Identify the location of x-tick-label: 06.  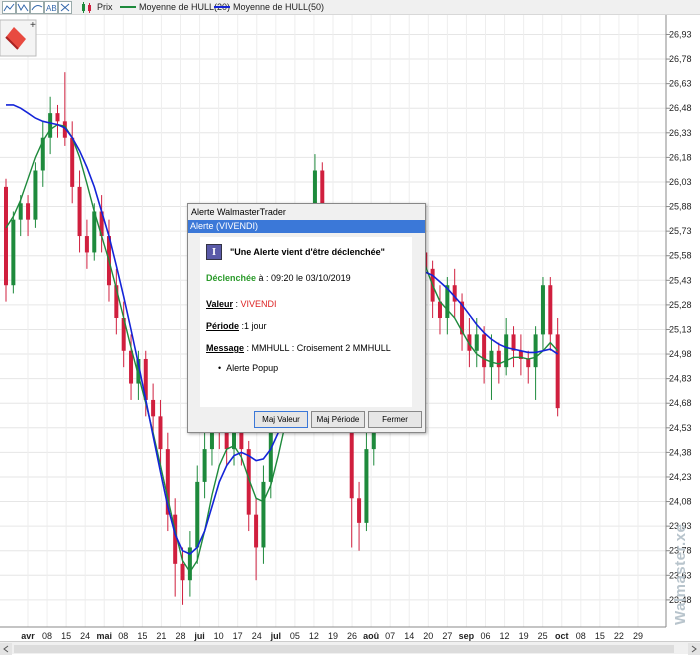
(485, 636).